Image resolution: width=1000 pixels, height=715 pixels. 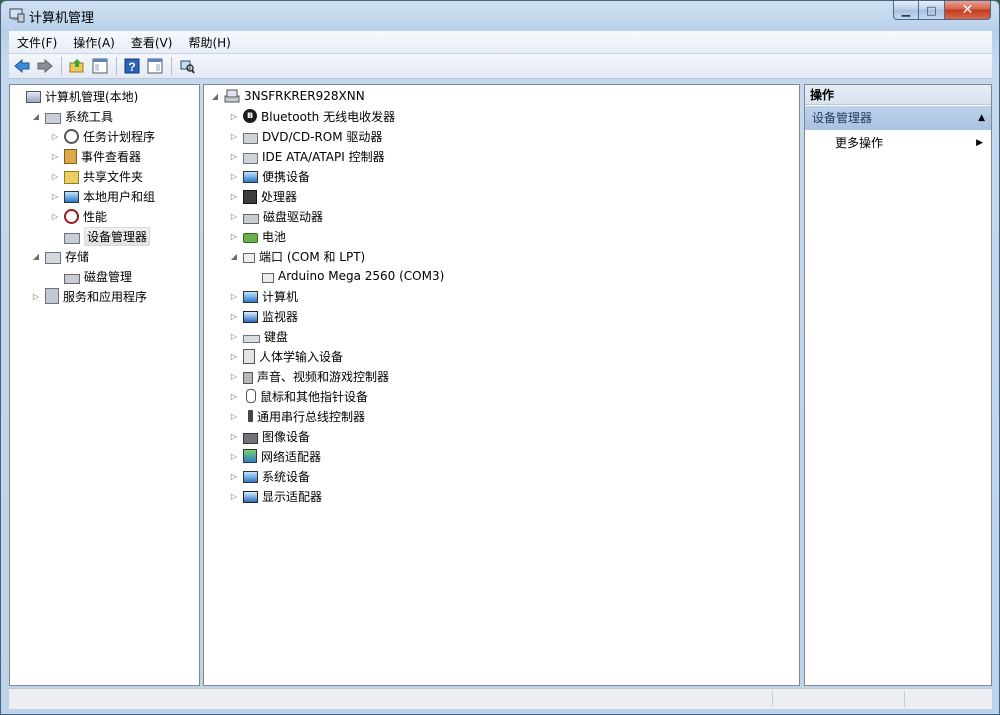 I want to click on maximize-button: □, so click(x=932, y=10).